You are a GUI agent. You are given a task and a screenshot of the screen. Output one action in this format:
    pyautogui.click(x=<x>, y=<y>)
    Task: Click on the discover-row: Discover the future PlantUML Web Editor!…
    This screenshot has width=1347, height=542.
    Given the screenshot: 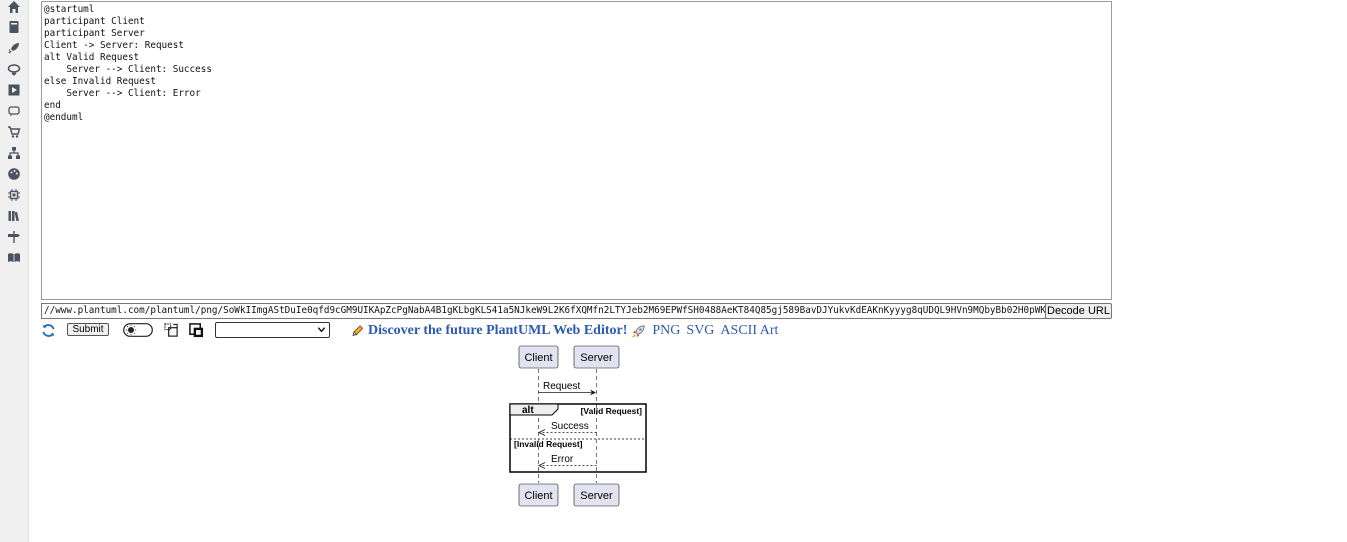 What is the action you would take?
    pyautogui.click(x=567, y=331)
    